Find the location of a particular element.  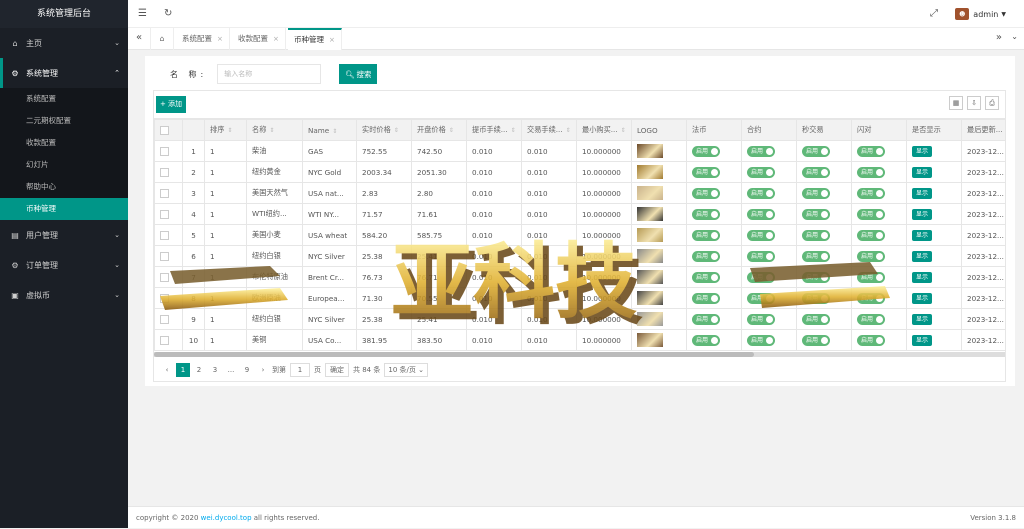

print-icon: ⎙ is located at coordinates (992, 103).